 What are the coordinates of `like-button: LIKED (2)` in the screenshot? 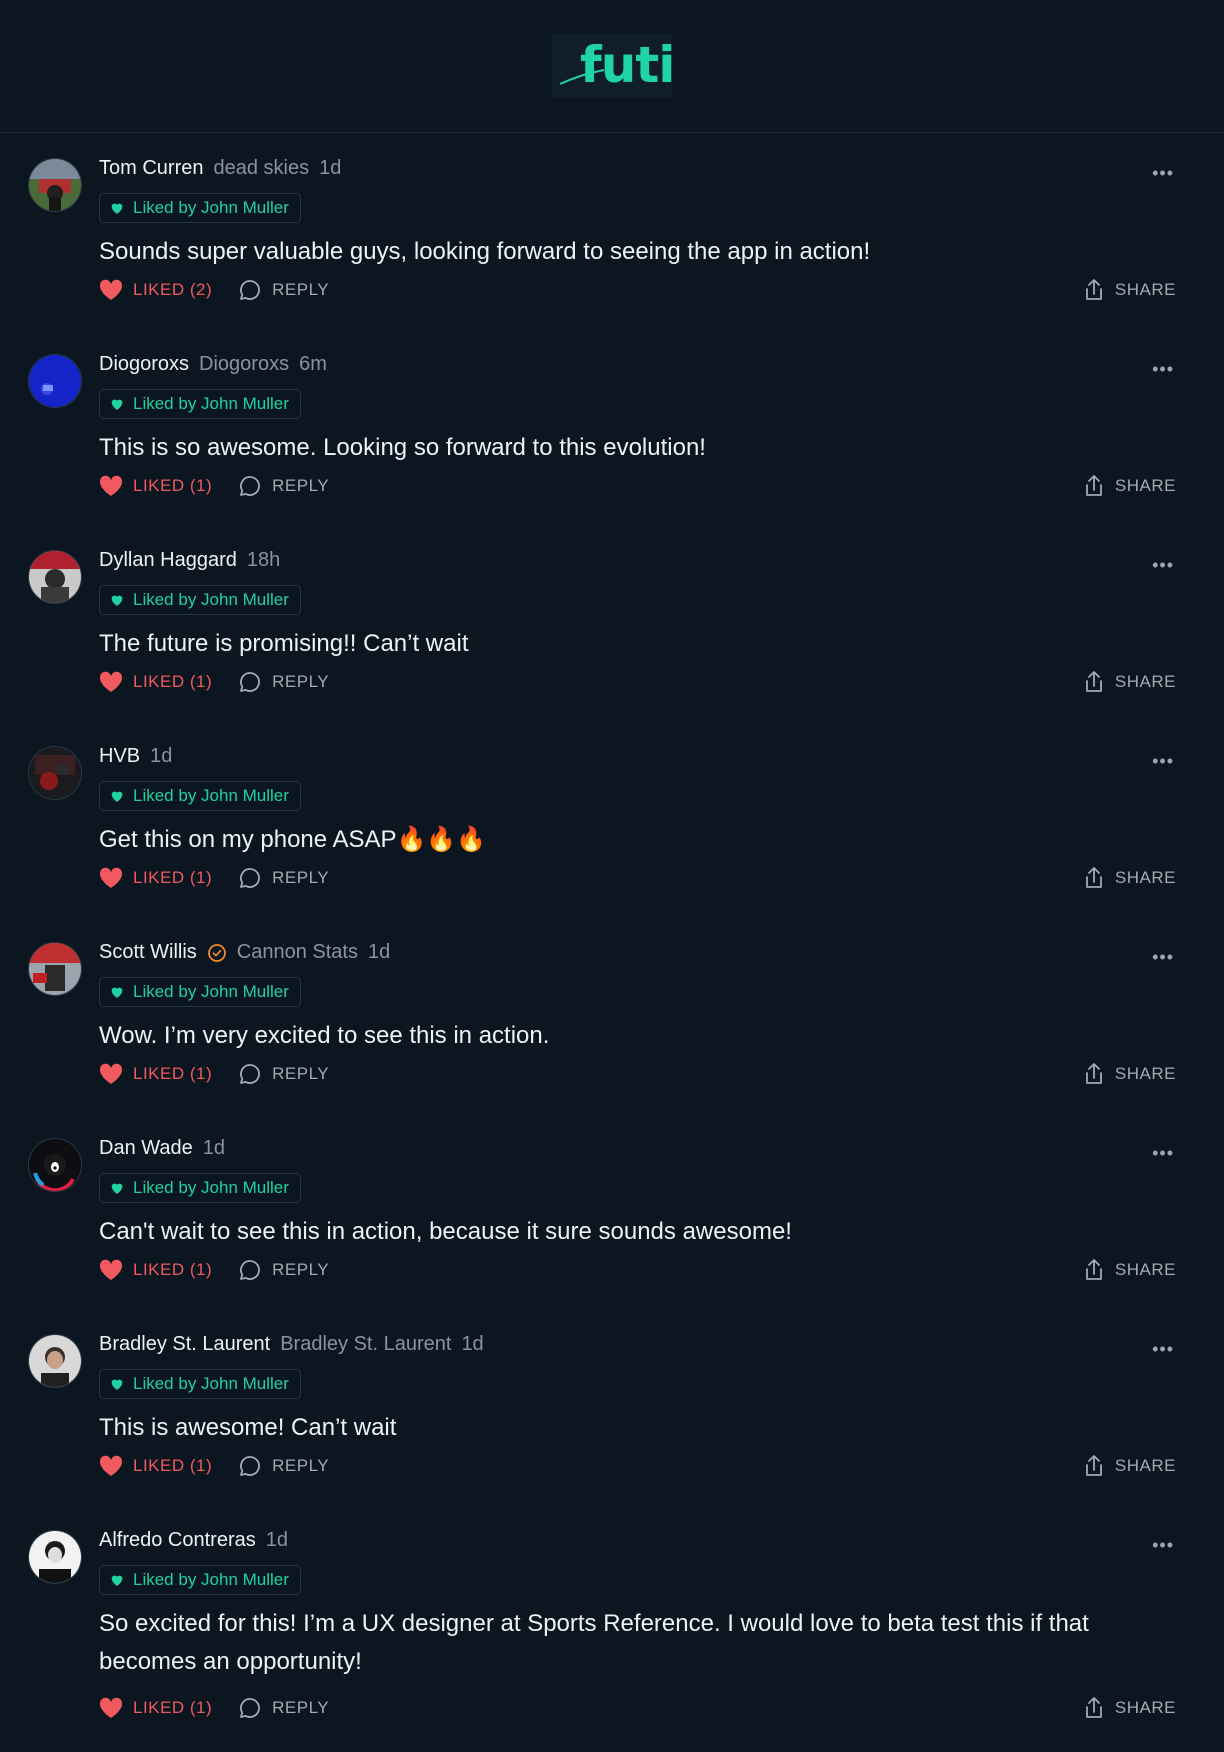 It's located at (155, 290).